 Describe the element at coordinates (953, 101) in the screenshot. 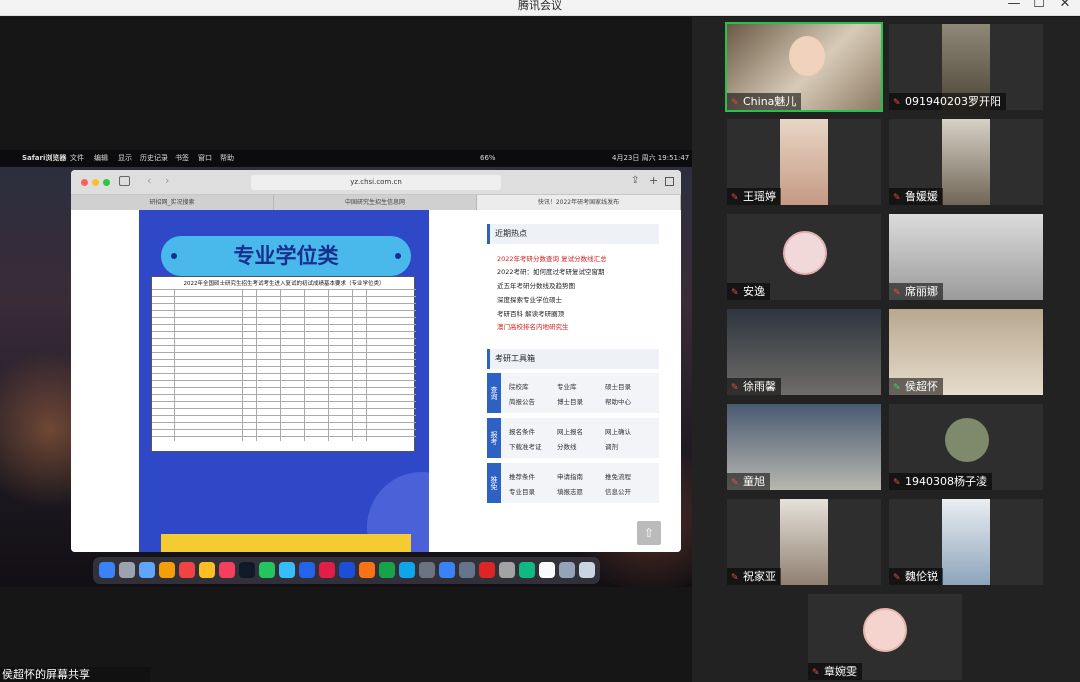

I see `participant-name: 091940203罗开阳` at that location.